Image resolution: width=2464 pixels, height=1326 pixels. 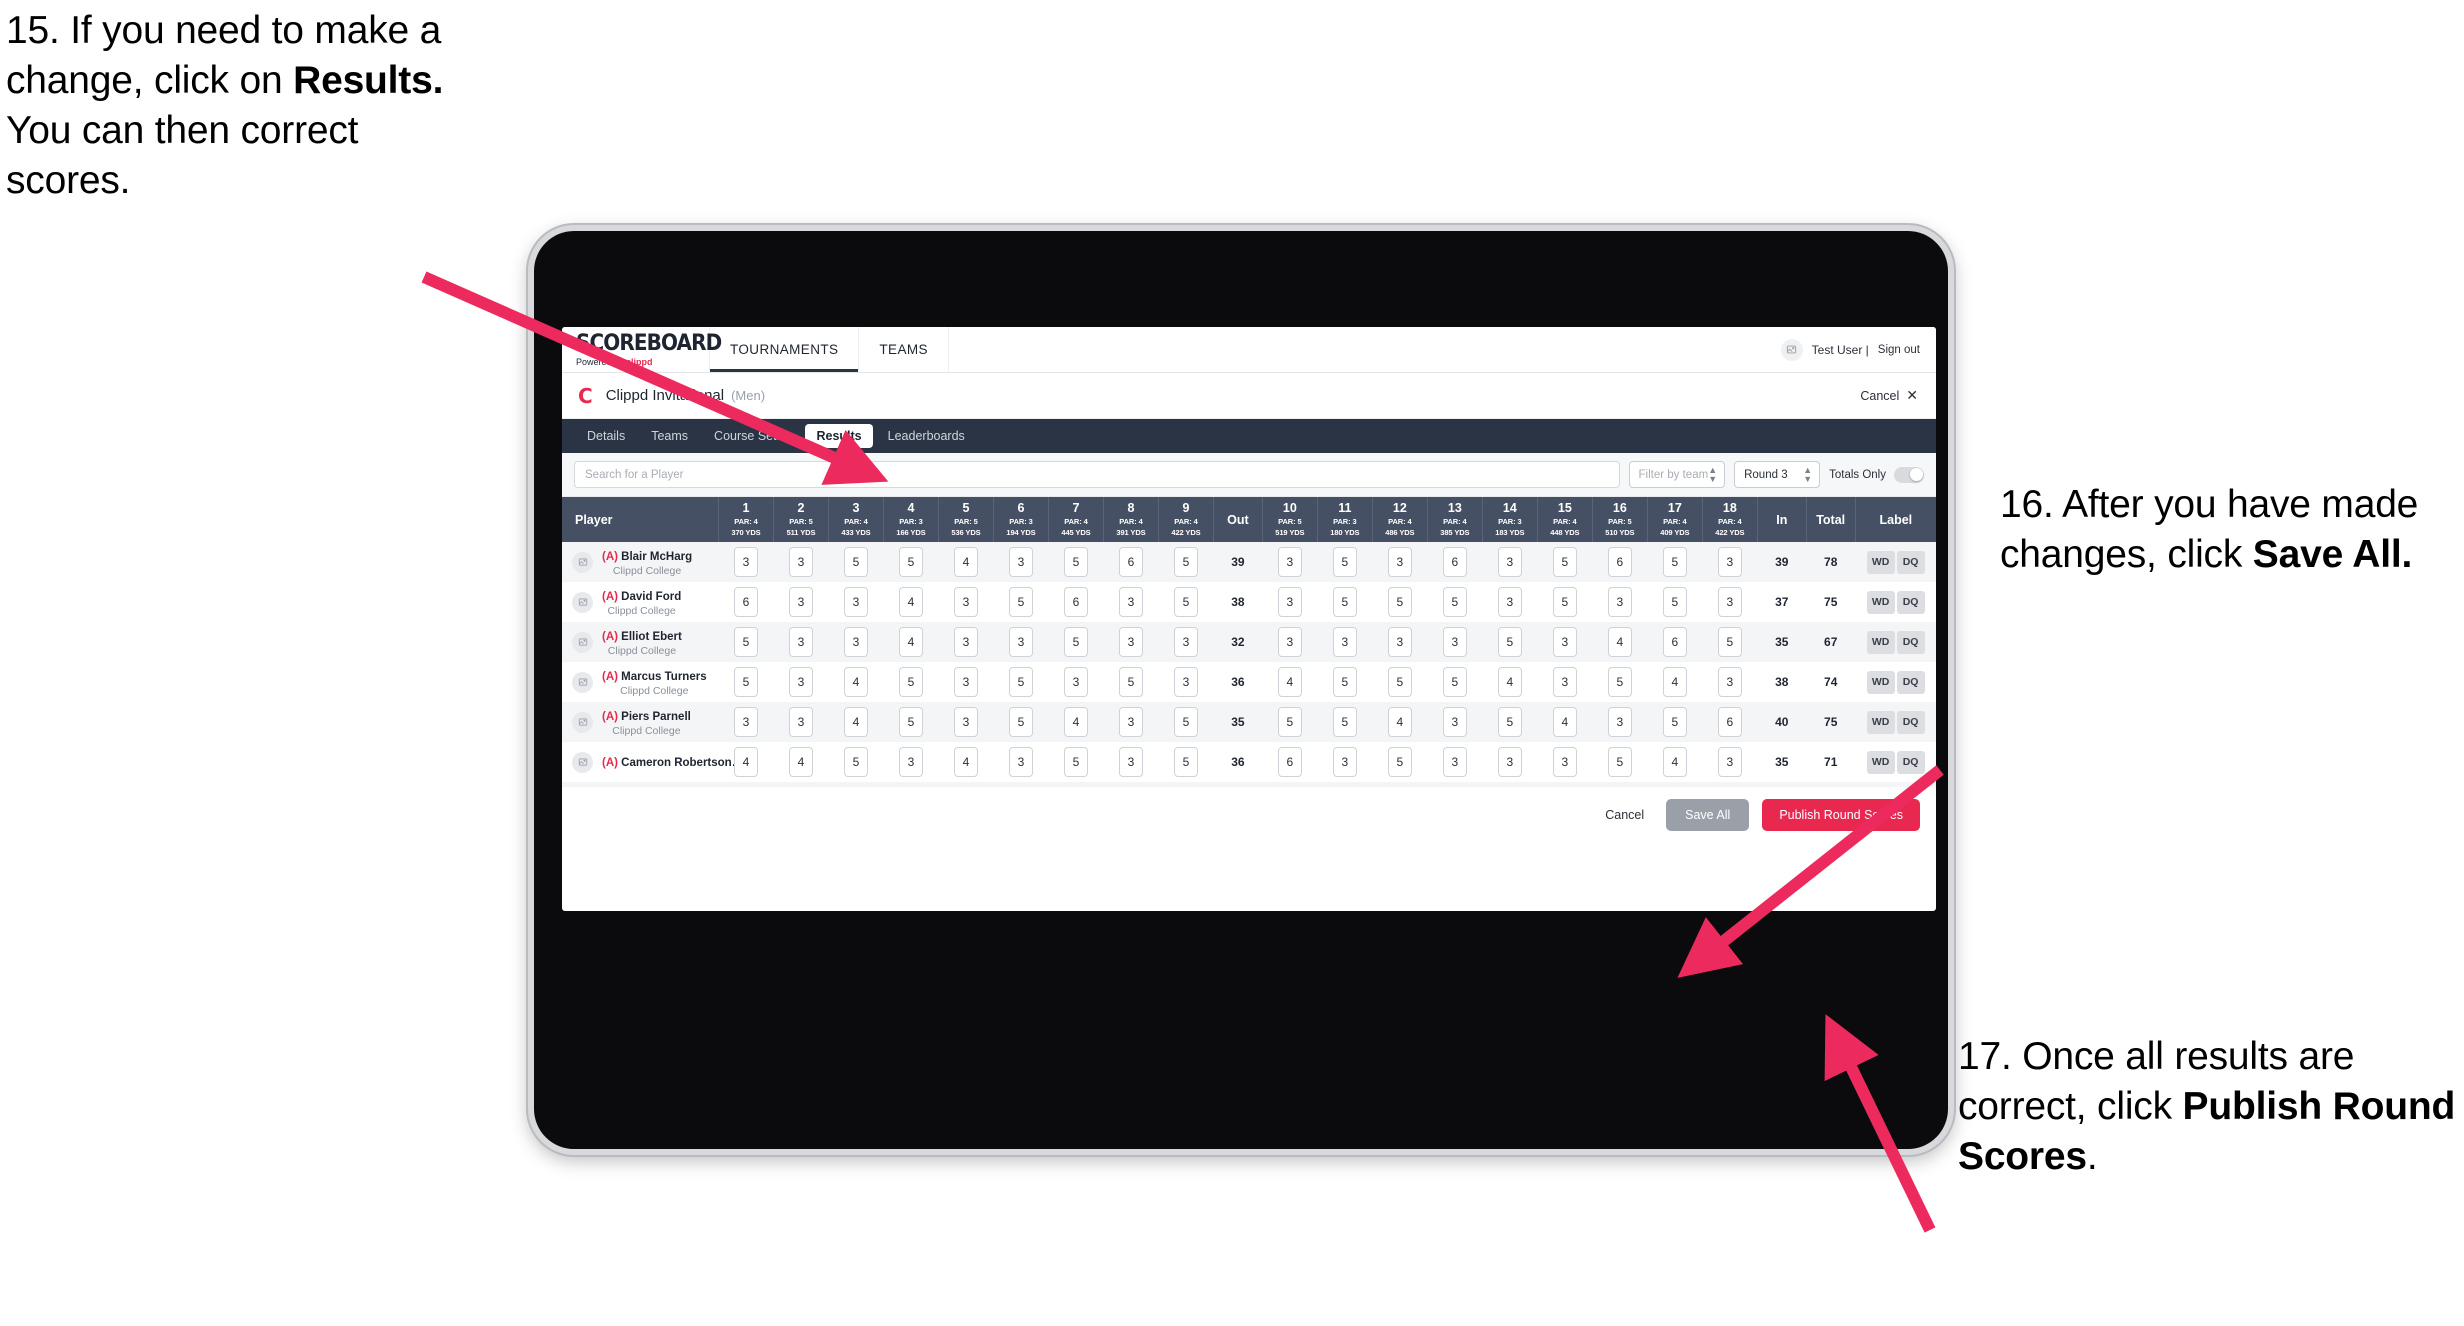 I want to click on score-input-hole-14: 4, so click(x=1509, y=682).